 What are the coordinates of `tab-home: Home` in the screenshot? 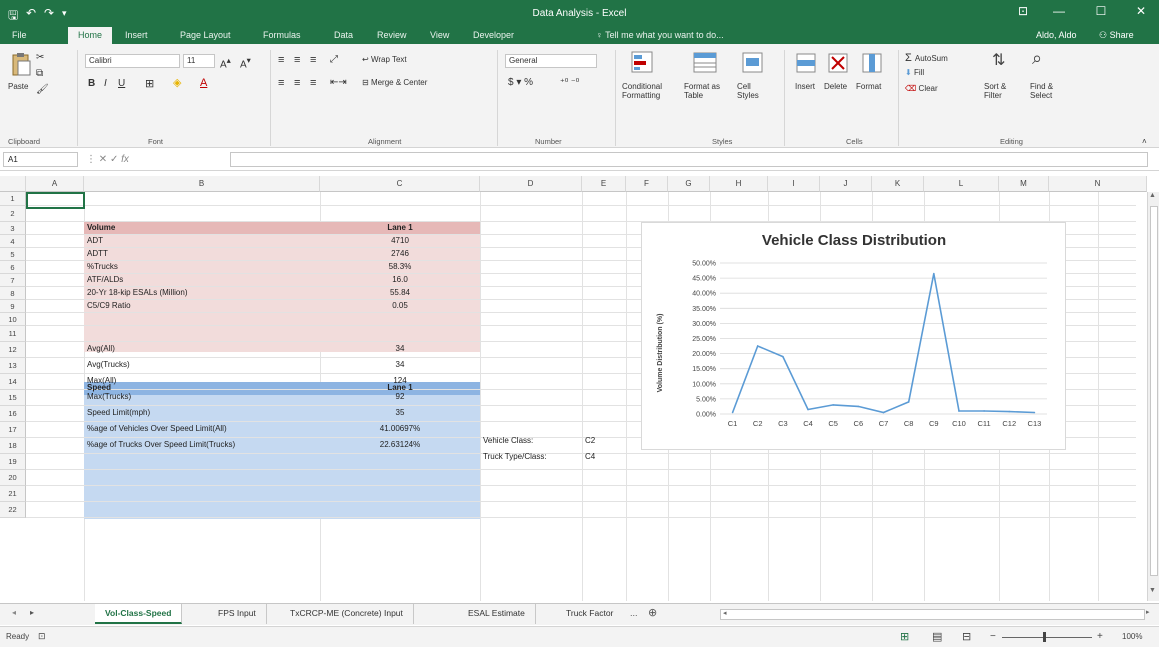 It's located at (90, 35).